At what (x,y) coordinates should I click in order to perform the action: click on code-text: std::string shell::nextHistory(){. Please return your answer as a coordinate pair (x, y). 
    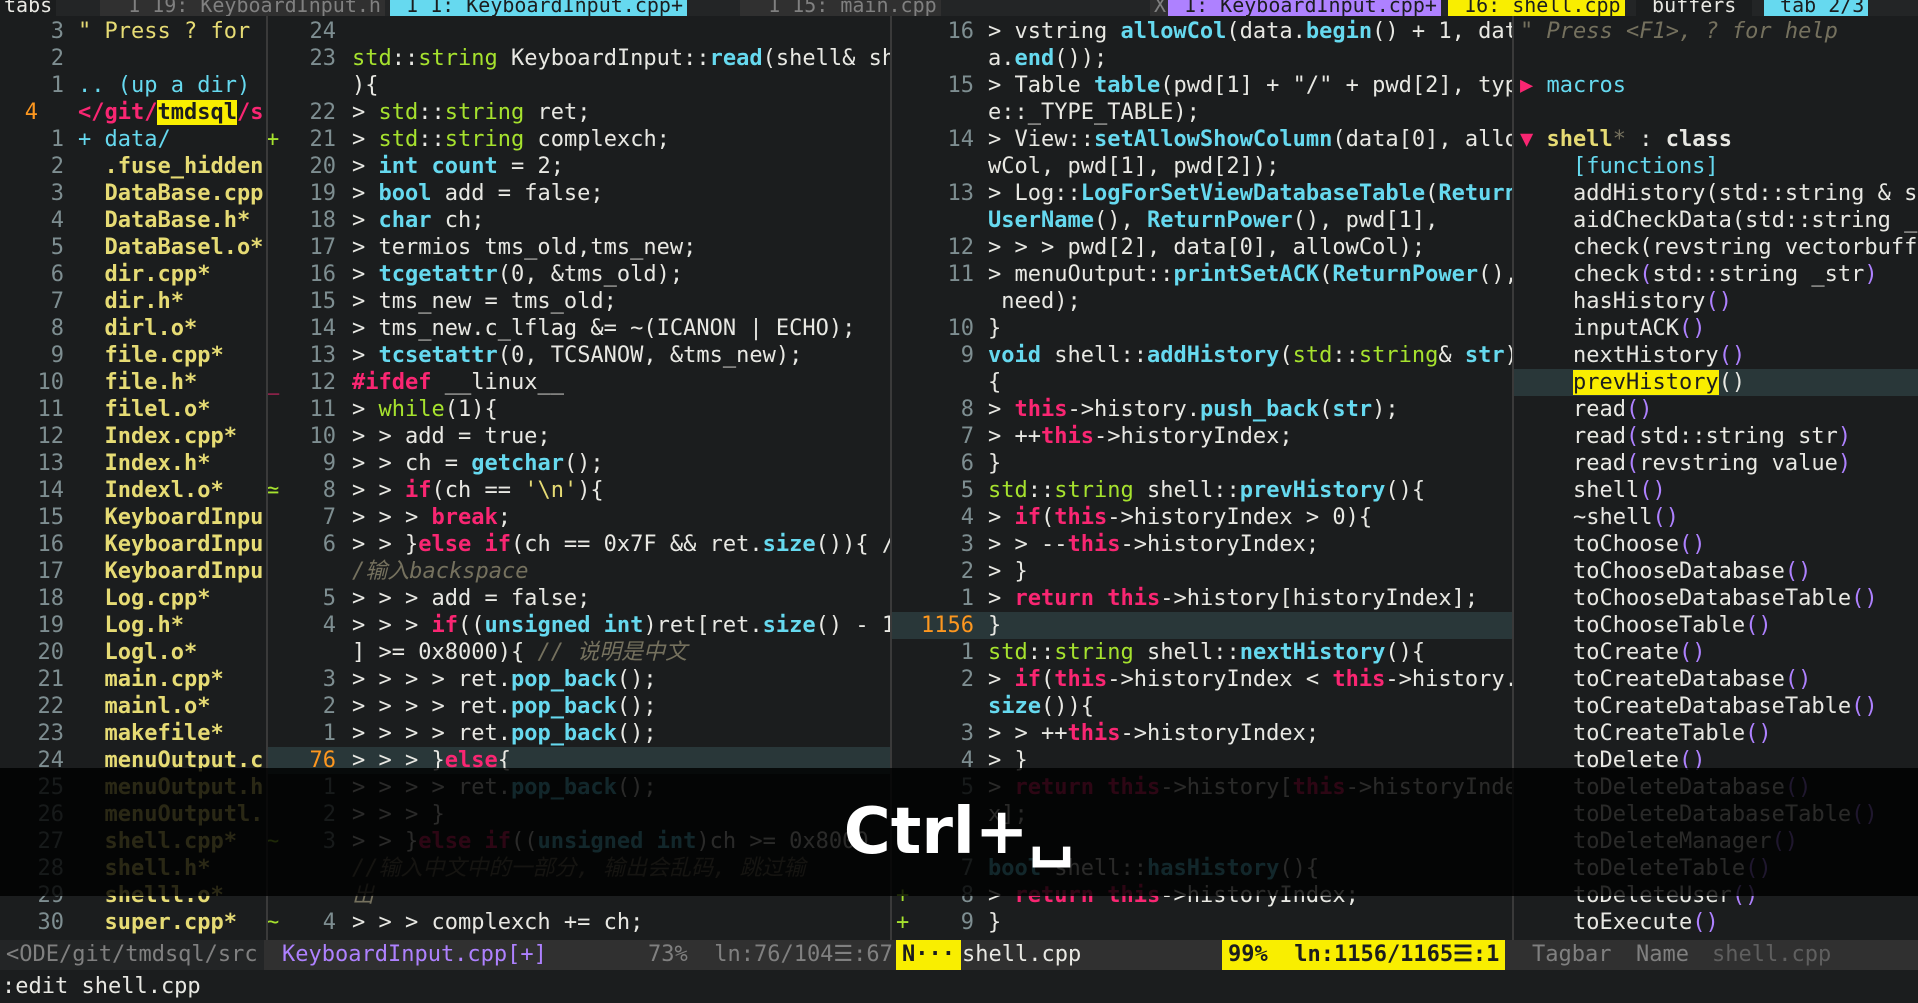
    Looking at the image, I should click on (1206, 652).